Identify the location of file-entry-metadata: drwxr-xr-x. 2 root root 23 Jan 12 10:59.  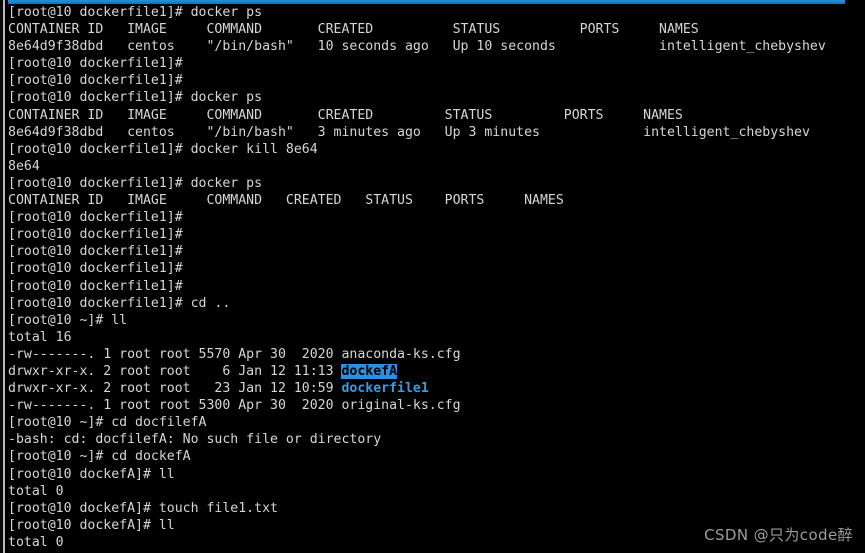
(175, 389).